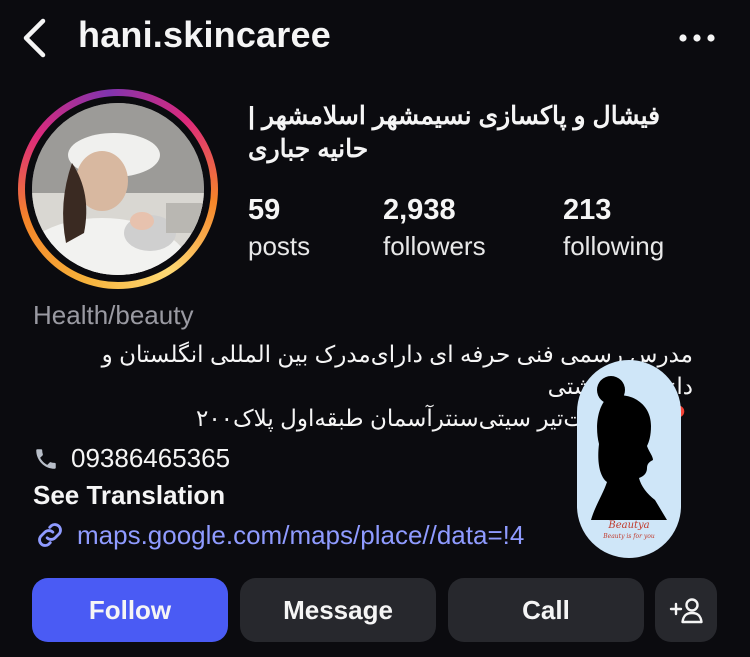 The width and height of the screenshot is (750, 657). I want to click on add-person-icon, so click(686, 611).